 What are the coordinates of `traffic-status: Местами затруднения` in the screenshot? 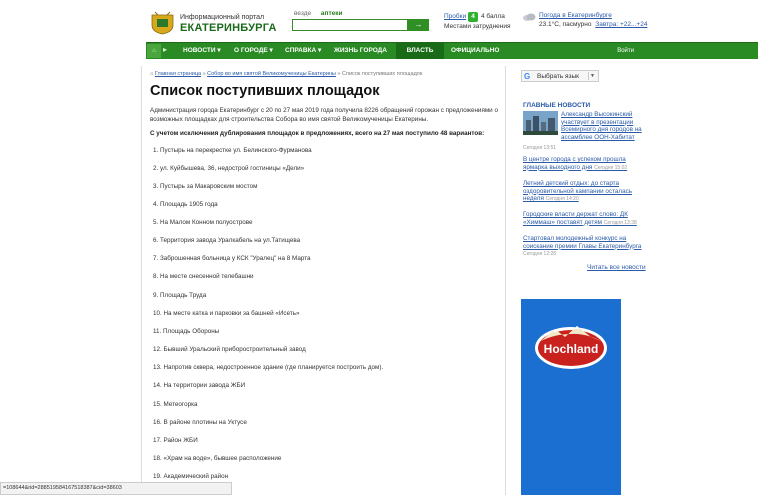 It's located at (477, 26).